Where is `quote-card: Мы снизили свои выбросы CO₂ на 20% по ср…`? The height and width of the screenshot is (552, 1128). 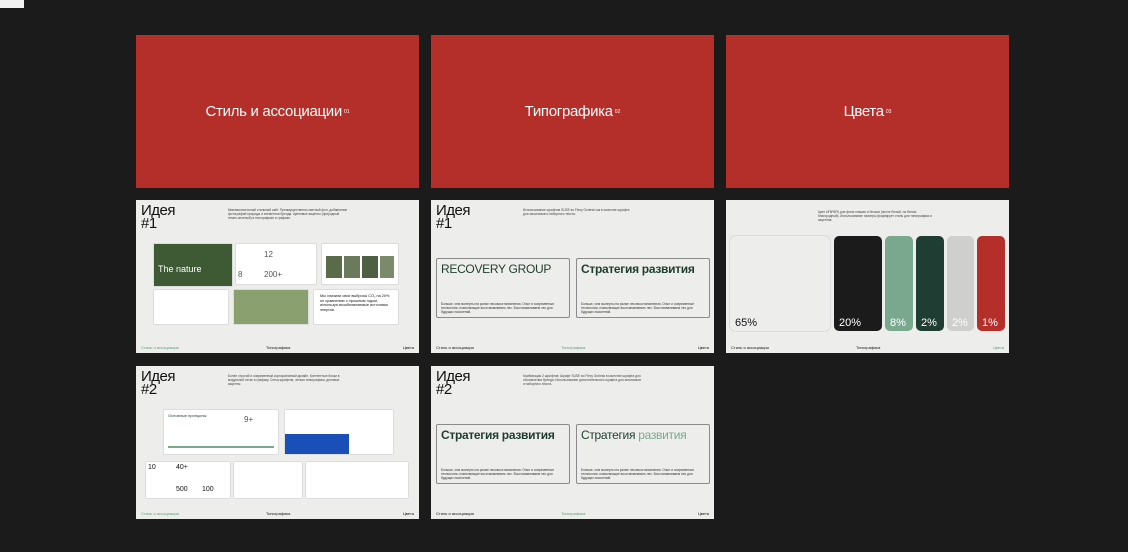 quote-card: Мы снизили свои выбросы CO₂ на 20% по ср… is located at coordinates (356, 307).